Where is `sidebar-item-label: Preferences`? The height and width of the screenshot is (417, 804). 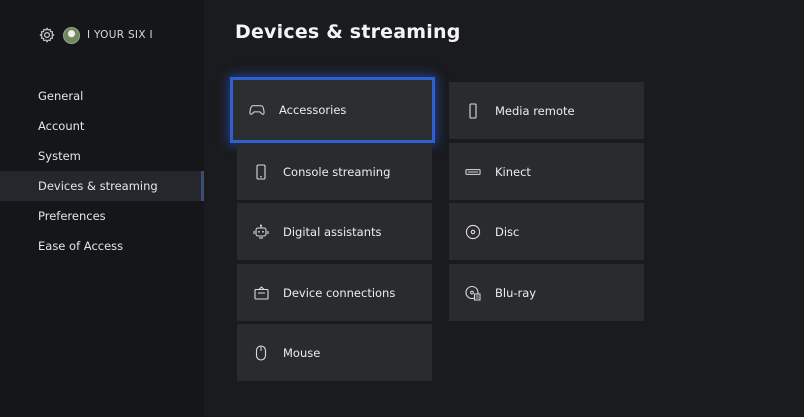 sidebar-item-label: Preferences is located at coordinates (72, 216).